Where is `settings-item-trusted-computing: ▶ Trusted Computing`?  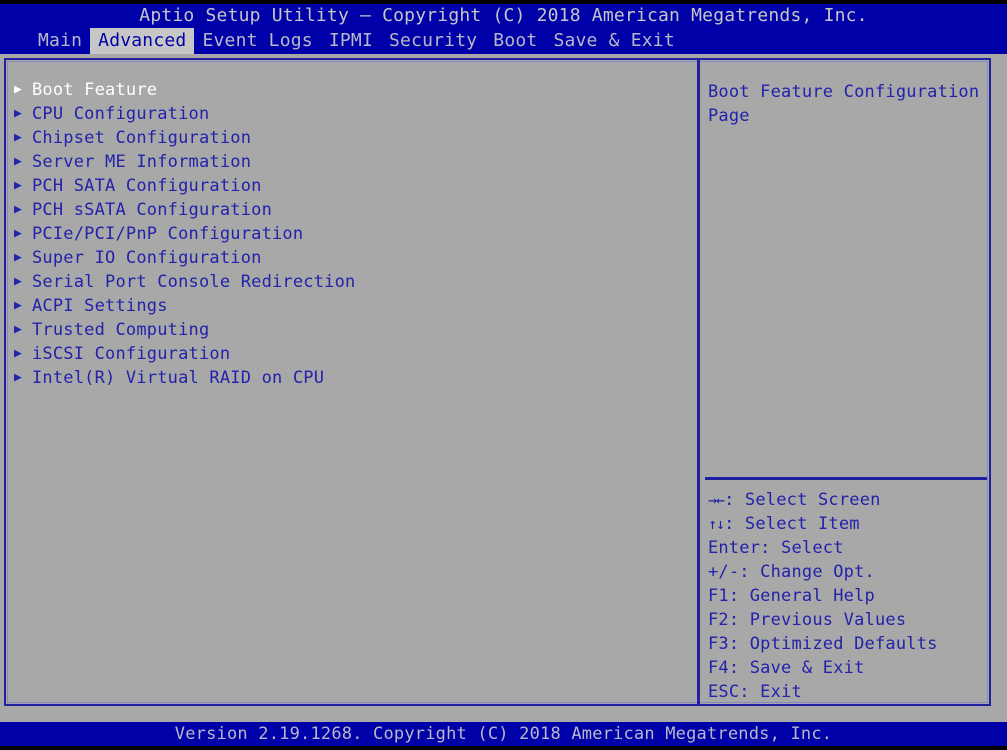 settings-item-trusted-computing: ▶ Trusted Computing is located at coordinates (350, 330).